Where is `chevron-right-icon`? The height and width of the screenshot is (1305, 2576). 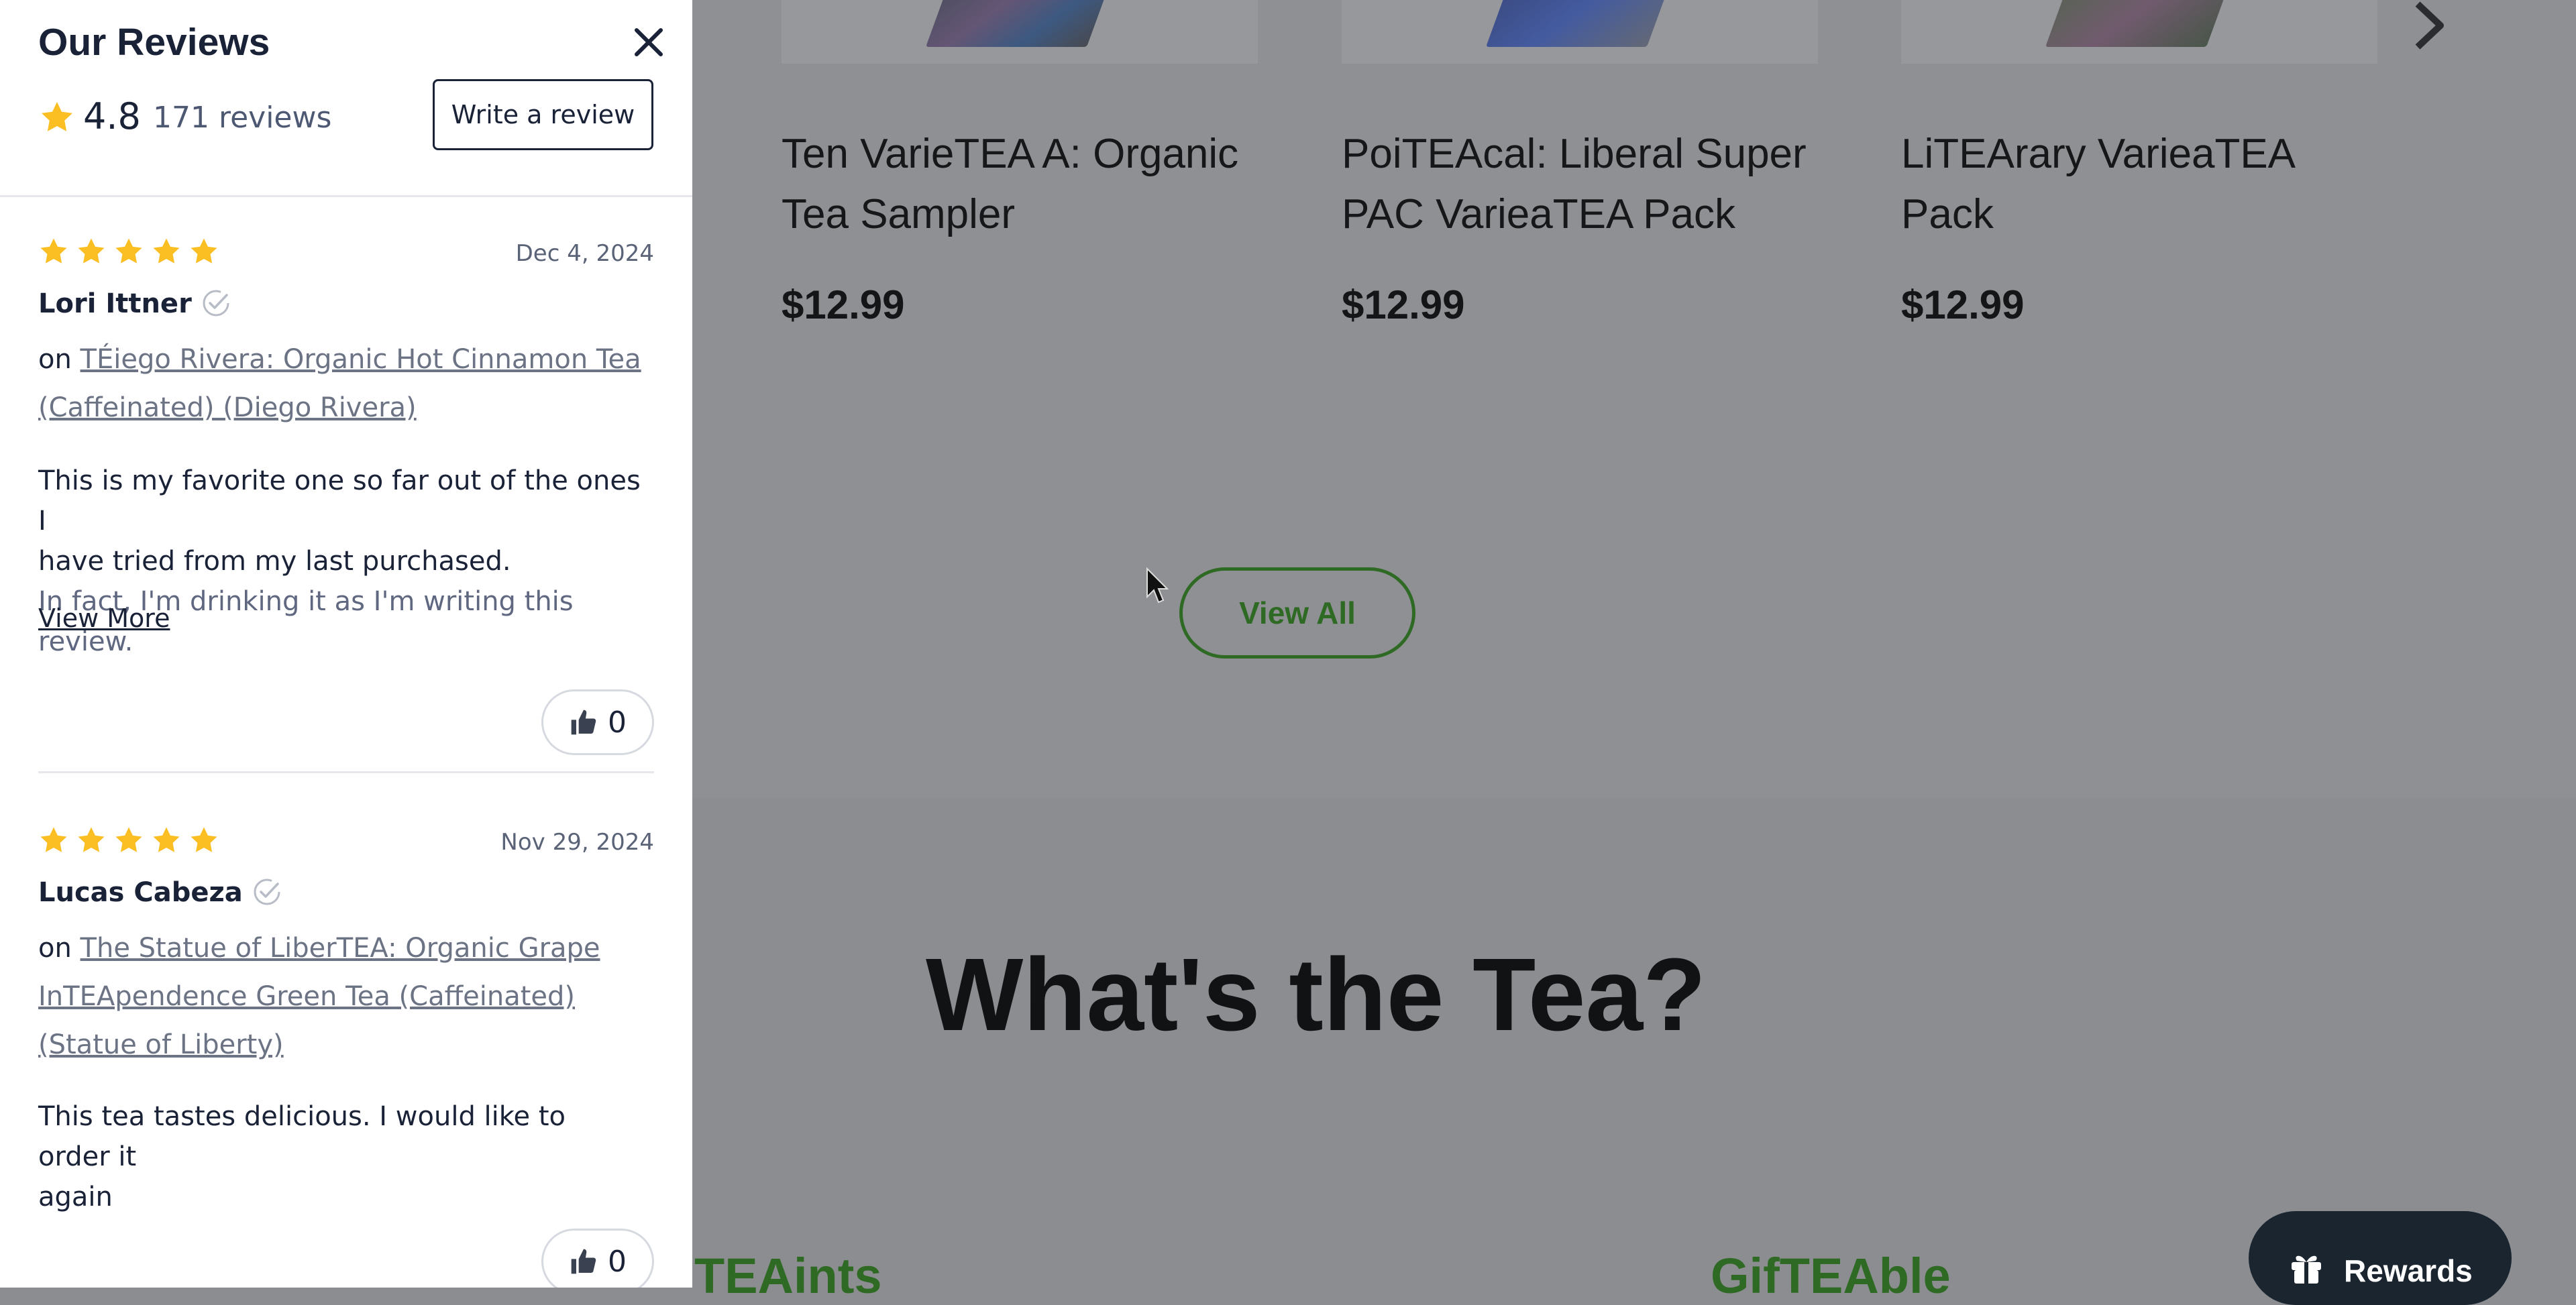 chevron-right-icon is located at coordinates (2430, 26).